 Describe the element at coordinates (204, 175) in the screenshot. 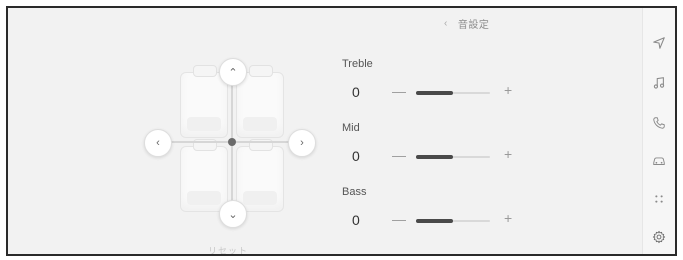

I see `seat-rear-left` at that location.